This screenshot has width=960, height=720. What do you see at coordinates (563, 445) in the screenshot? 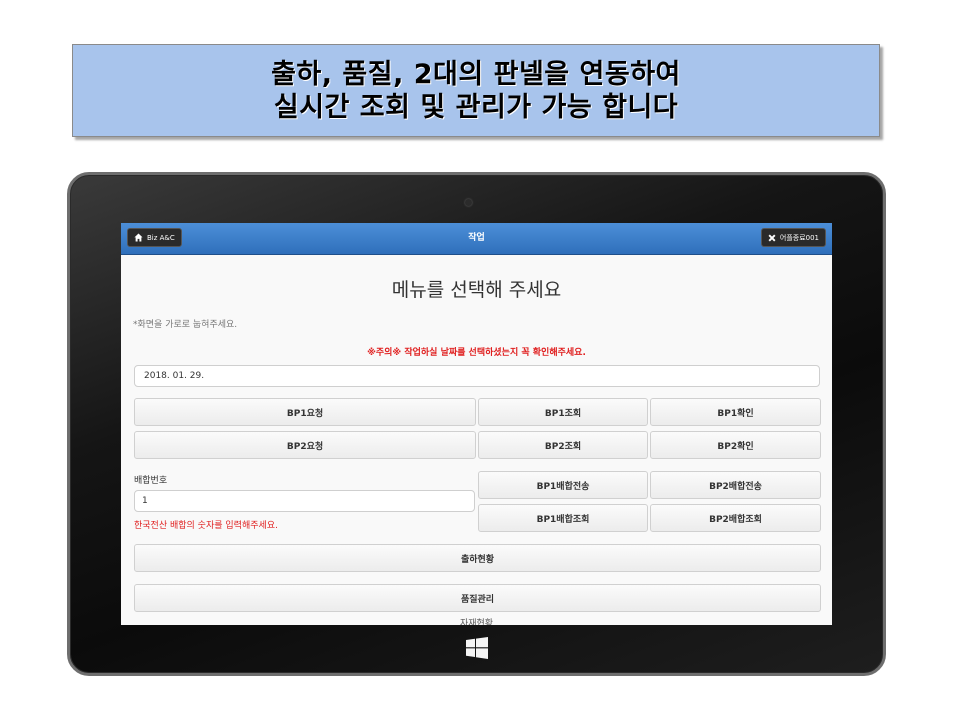
I see `bp2-query-button: BP2조회` at bounding box center [563, 445].